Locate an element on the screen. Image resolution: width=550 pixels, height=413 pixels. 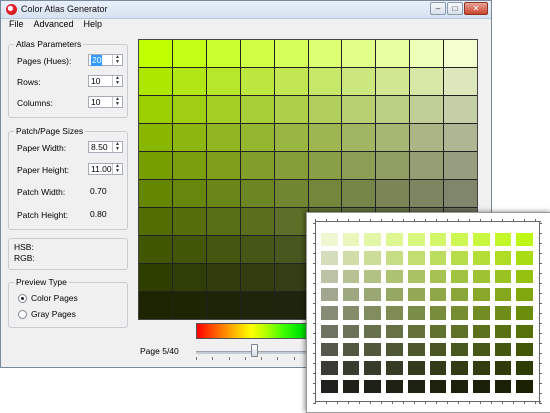
page-slider-thumb is located at coordinates (254, 350).